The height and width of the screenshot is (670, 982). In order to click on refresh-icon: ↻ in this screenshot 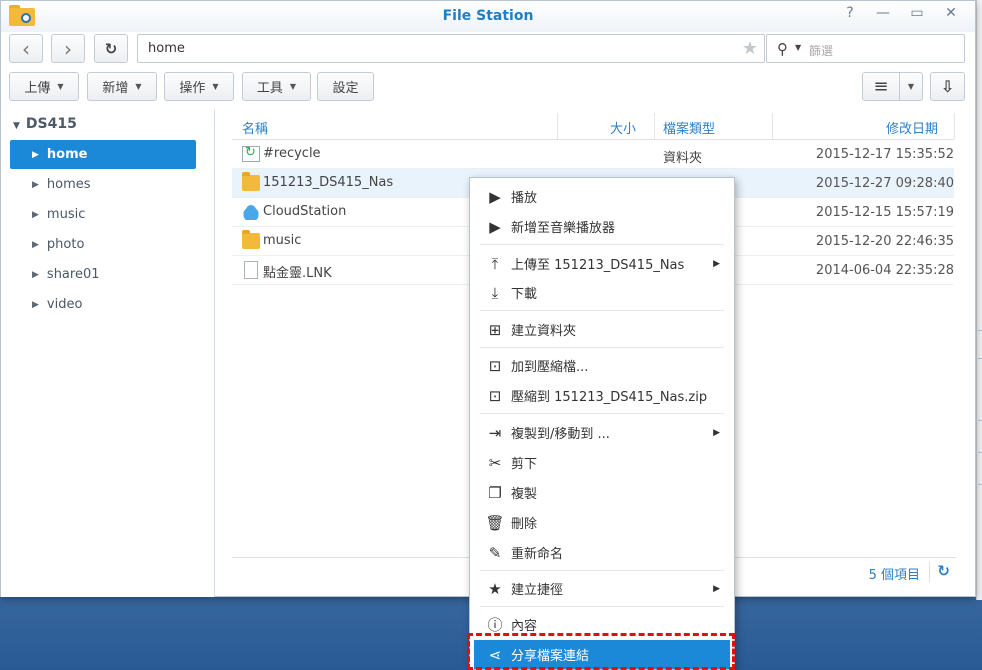, I will do `click(943, 571)`.